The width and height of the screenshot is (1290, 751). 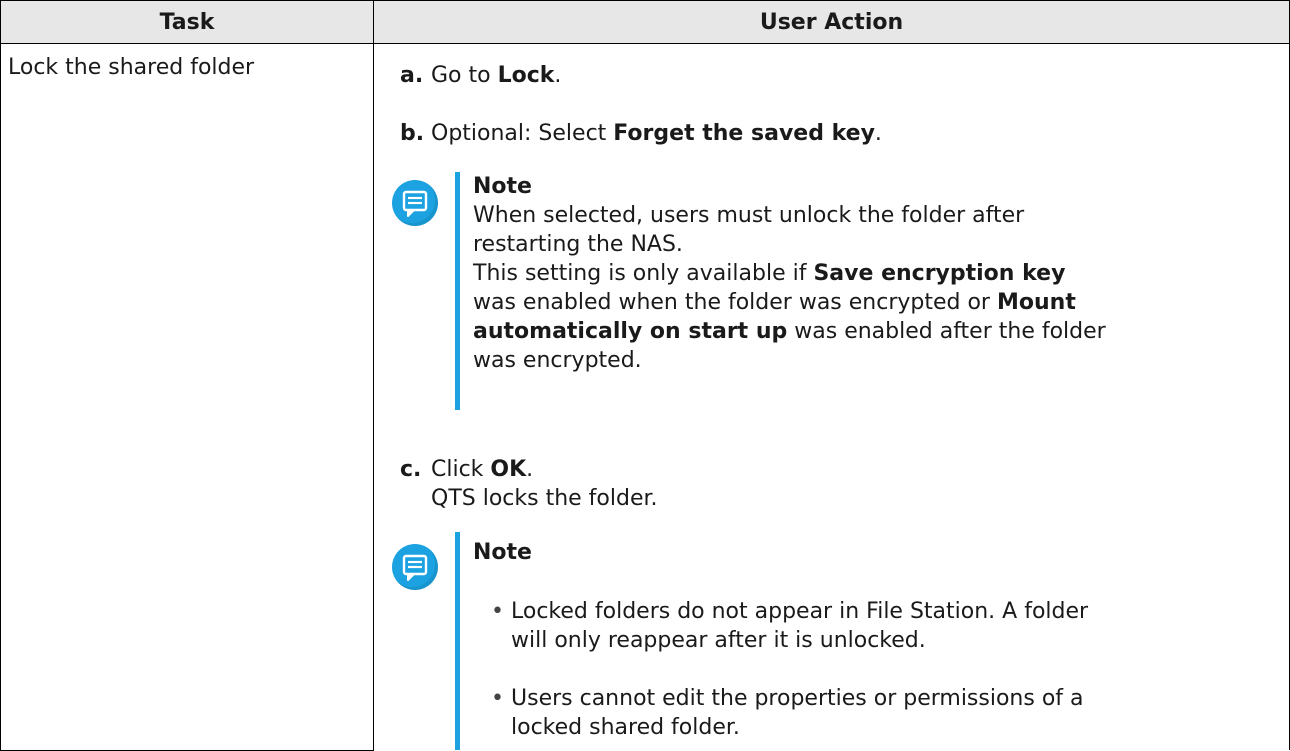 What do you see at coordinates (187, 22) in the screenshot?
I see `header-task: Task` at bounding box center [187, 22].